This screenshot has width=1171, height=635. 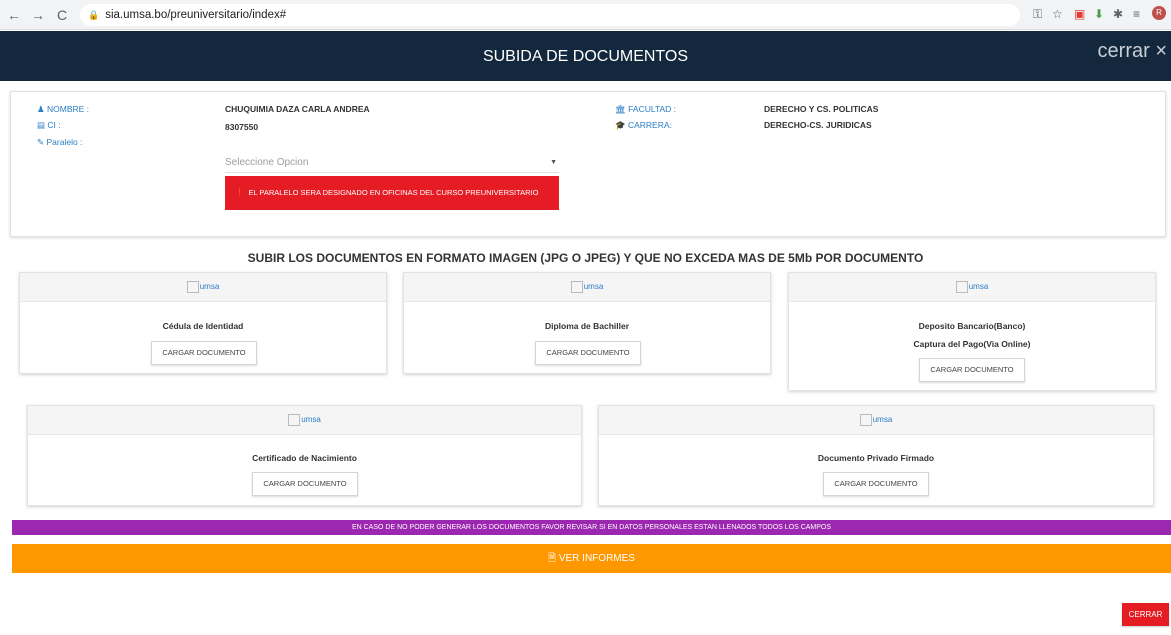 What do you see at coordinates (60, 142) in the screenshot?
I see `paralelo-label: ✎ Paralelo :` at bounding box center [60, 142].